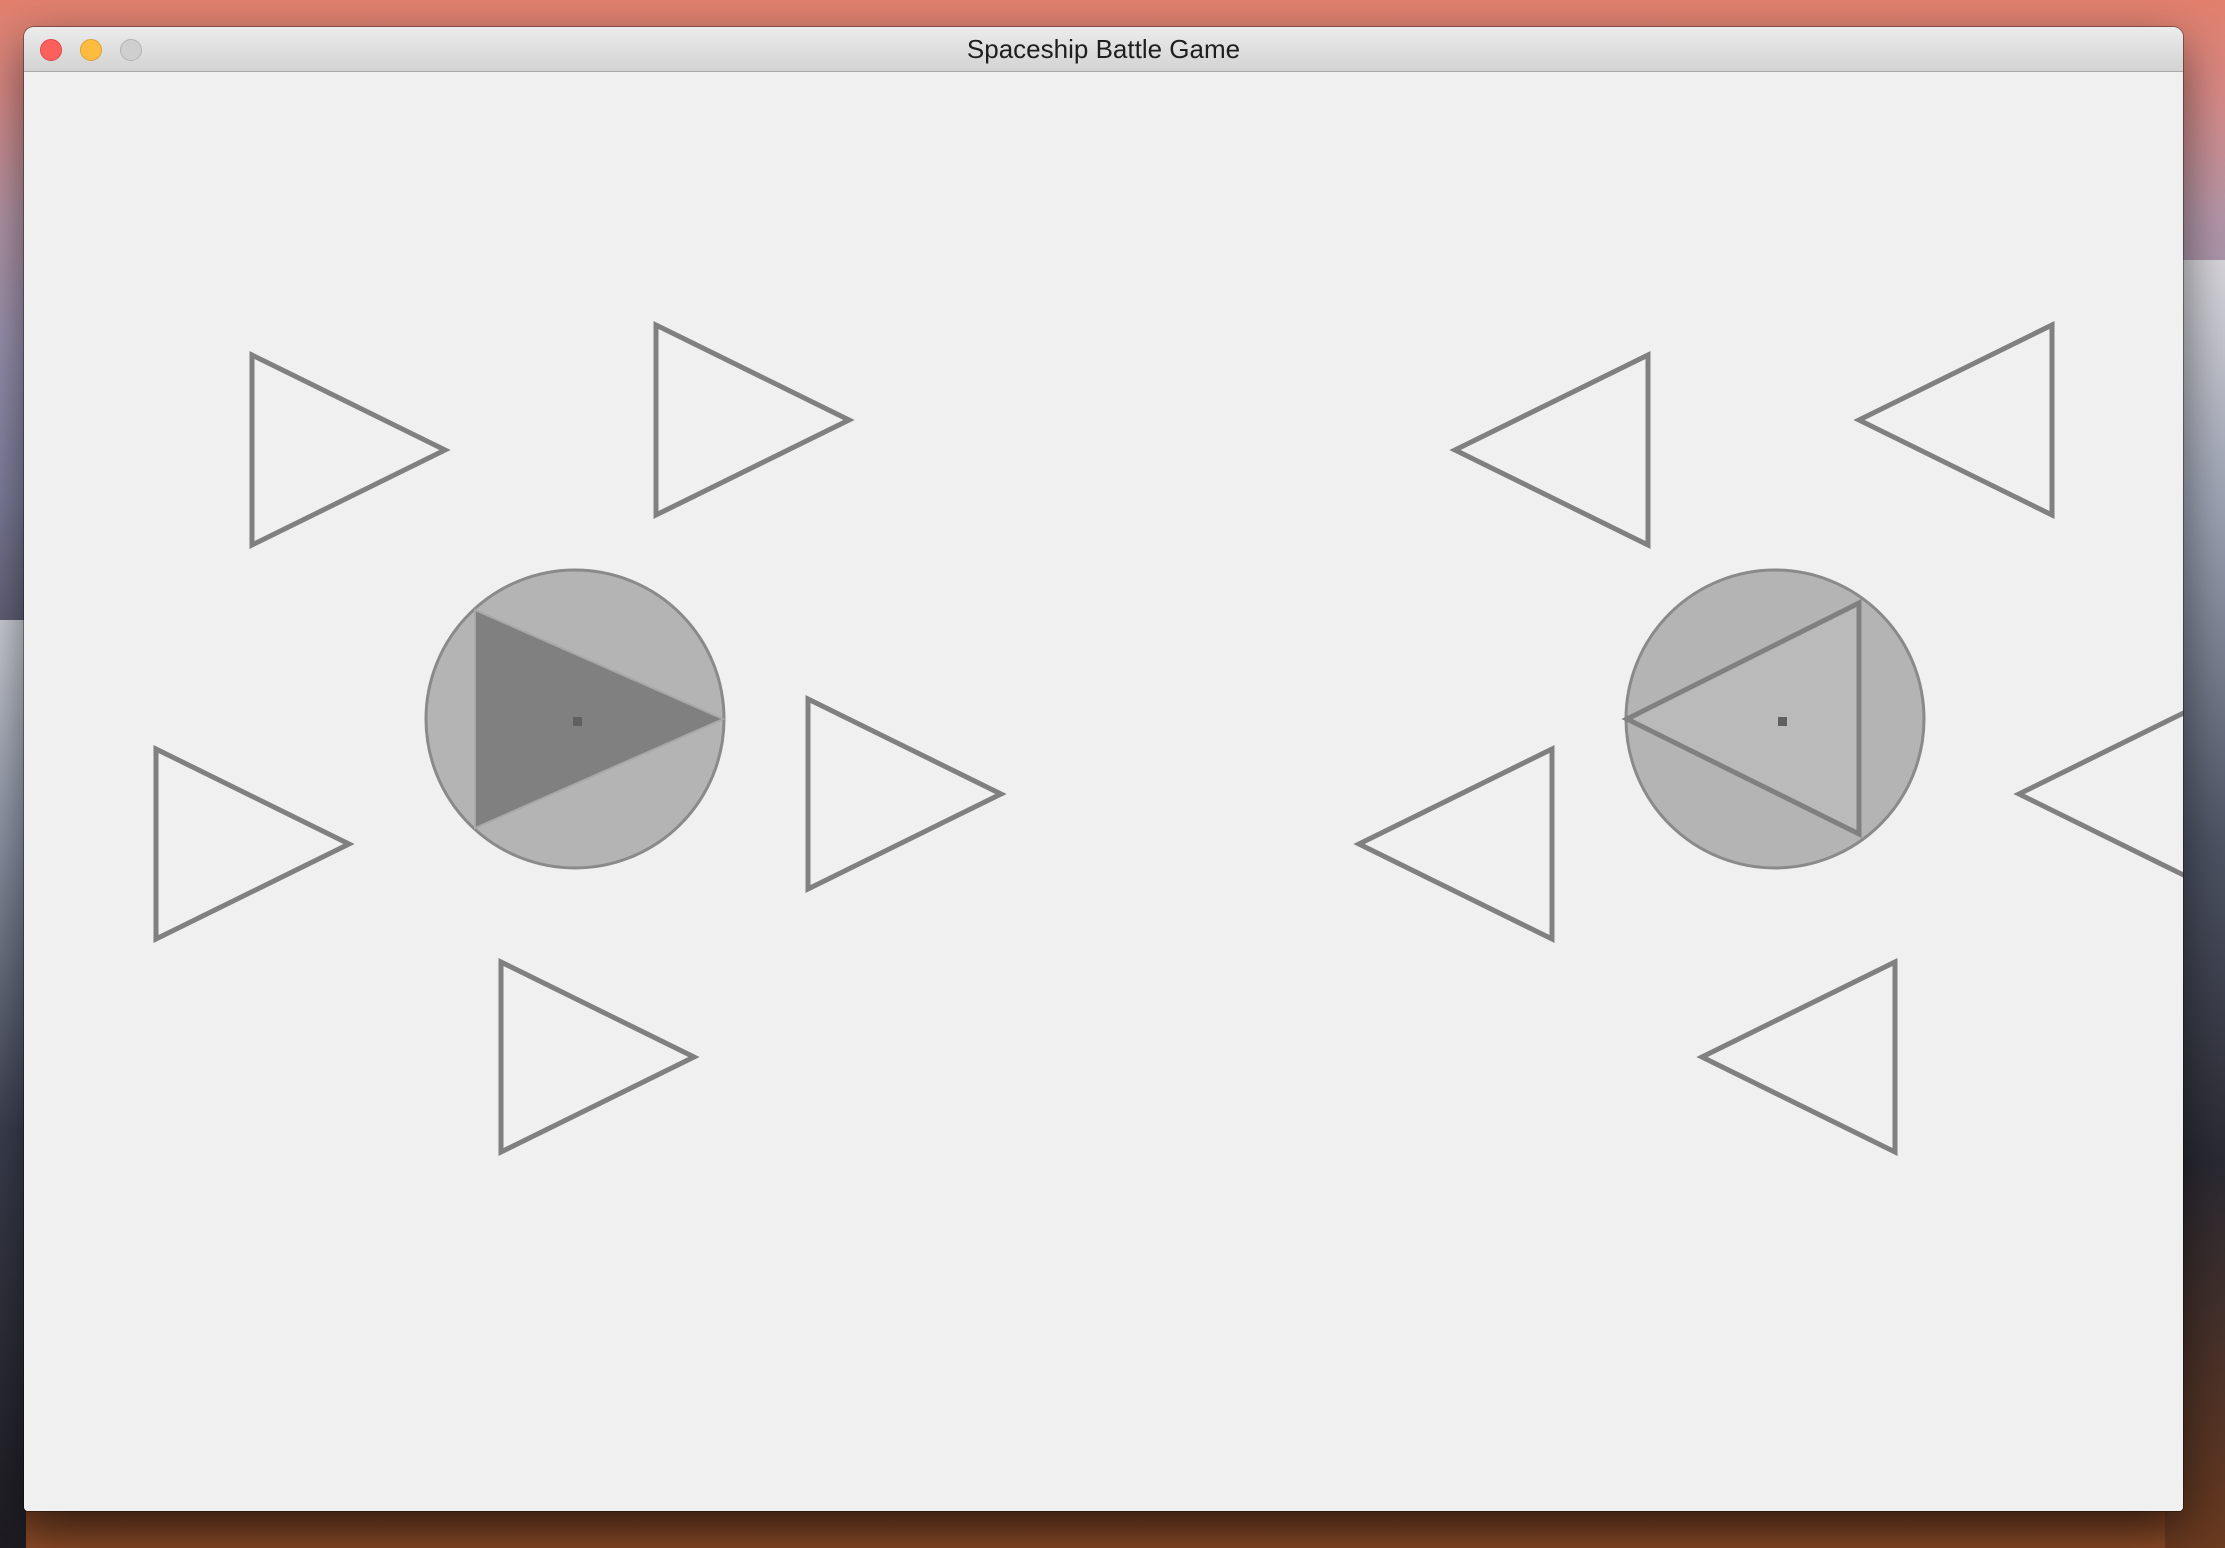  I want to click on window-title: Spaceship Battle Game, so click(1103, 49).